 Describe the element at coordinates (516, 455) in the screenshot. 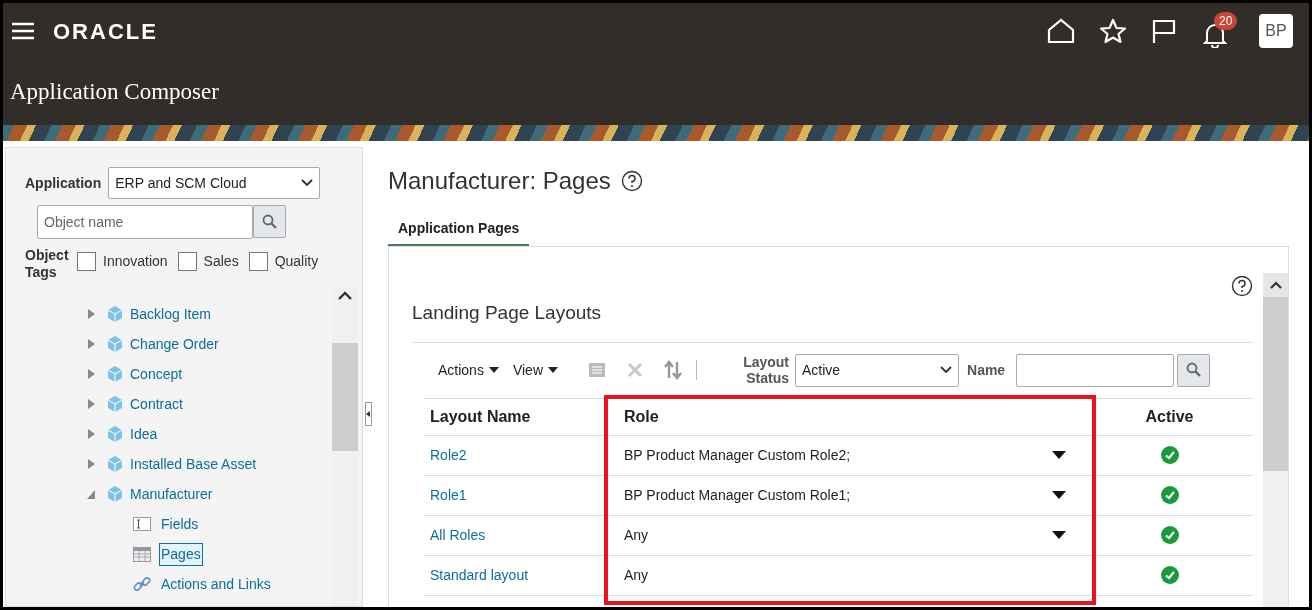

I see `layout-name-link: Role2` at that location.